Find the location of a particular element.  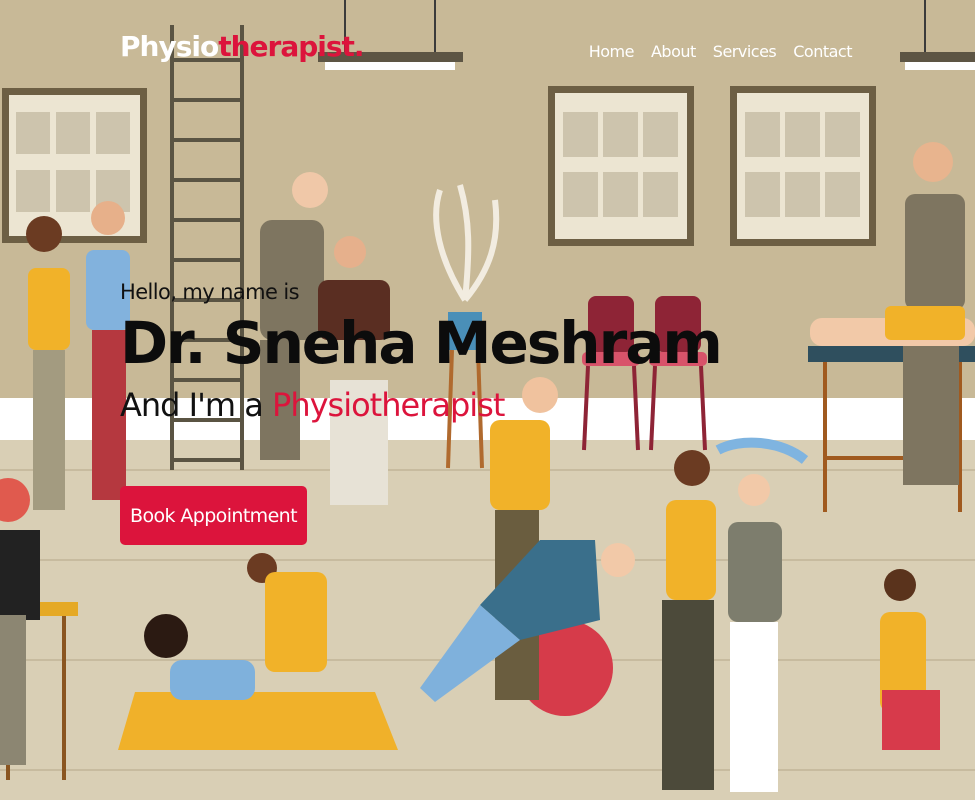

book-appointment-button: Book Appointment is located at coordinates (213, 515).